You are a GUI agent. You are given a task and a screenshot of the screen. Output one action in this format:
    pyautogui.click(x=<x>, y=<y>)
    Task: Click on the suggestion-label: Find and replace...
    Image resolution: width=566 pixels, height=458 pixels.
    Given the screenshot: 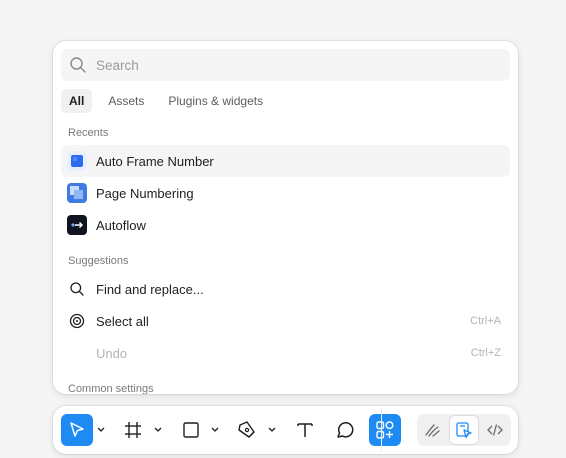 What is the action you would take?
    pyautogui.click(x=150, y=289)
    